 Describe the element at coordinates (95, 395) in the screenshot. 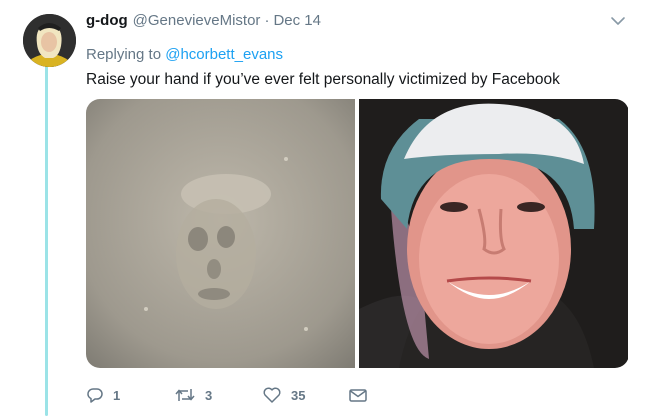

I see `reply-icon` at that location.